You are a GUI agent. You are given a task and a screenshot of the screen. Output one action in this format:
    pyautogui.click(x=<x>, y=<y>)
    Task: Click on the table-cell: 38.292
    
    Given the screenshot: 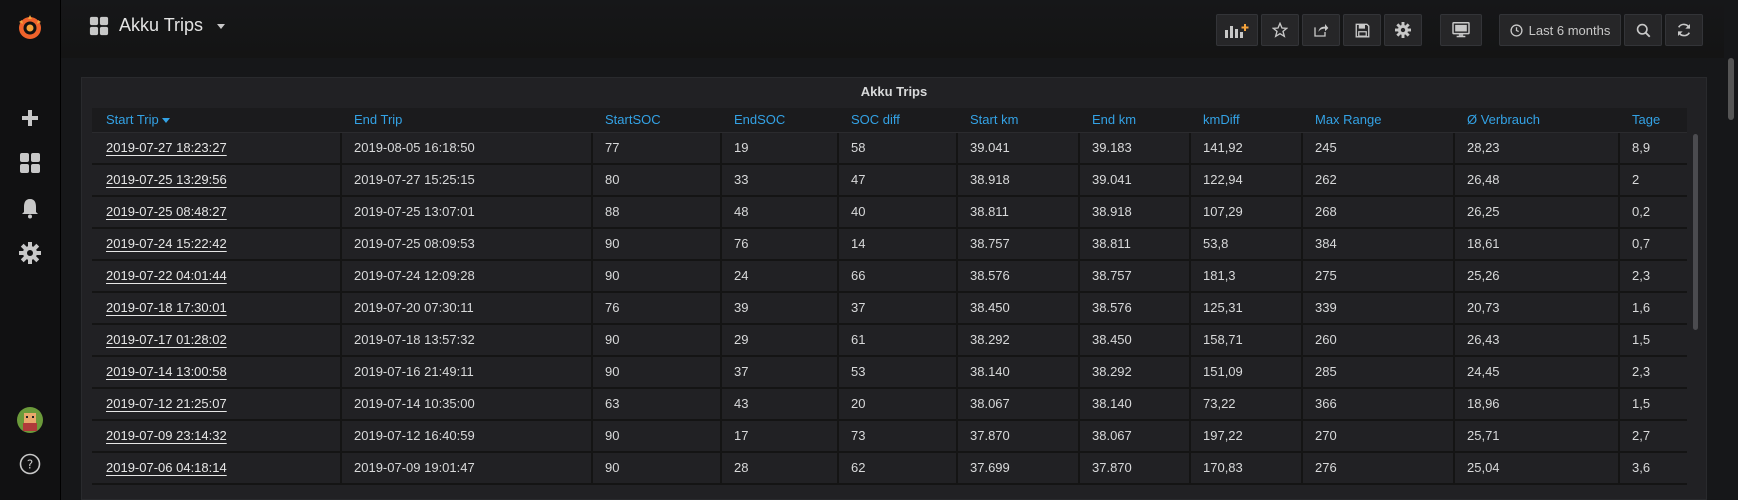 What is the action you would take?
    pyautogui.click(x=990, y=339)
    